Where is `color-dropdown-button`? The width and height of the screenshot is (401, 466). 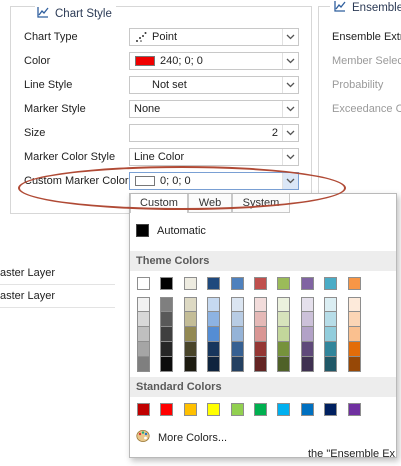
color-dropdown-button is located at coordinates (290, 61).